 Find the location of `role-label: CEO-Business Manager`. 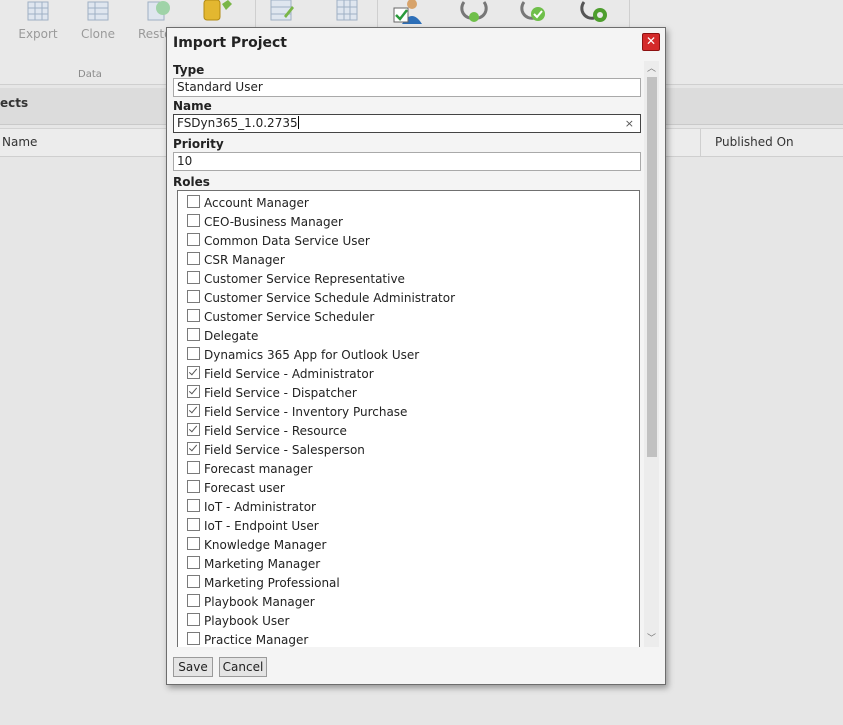

role-label: CEO-Business Manager is located at coordinates (273, 222).